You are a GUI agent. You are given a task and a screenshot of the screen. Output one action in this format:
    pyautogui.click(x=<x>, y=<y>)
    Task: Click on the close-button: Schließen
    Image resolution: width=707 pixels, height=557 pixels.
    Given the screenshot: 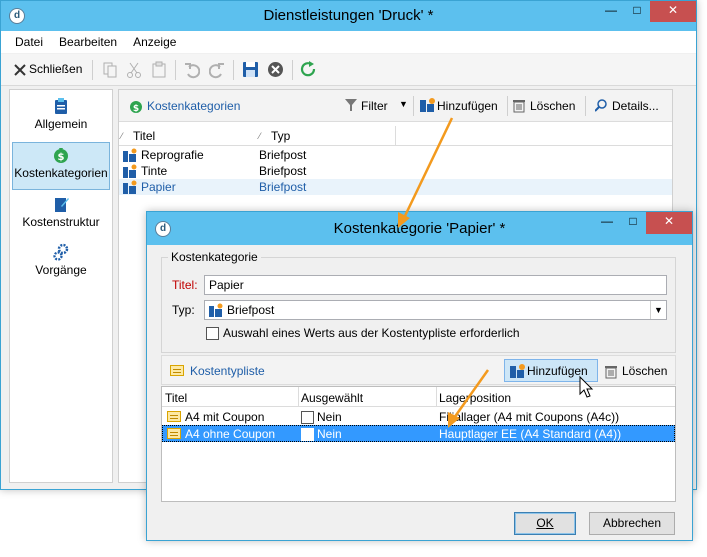 What is the action you would take?
    pyautogui.click(x=48, y=70)
    